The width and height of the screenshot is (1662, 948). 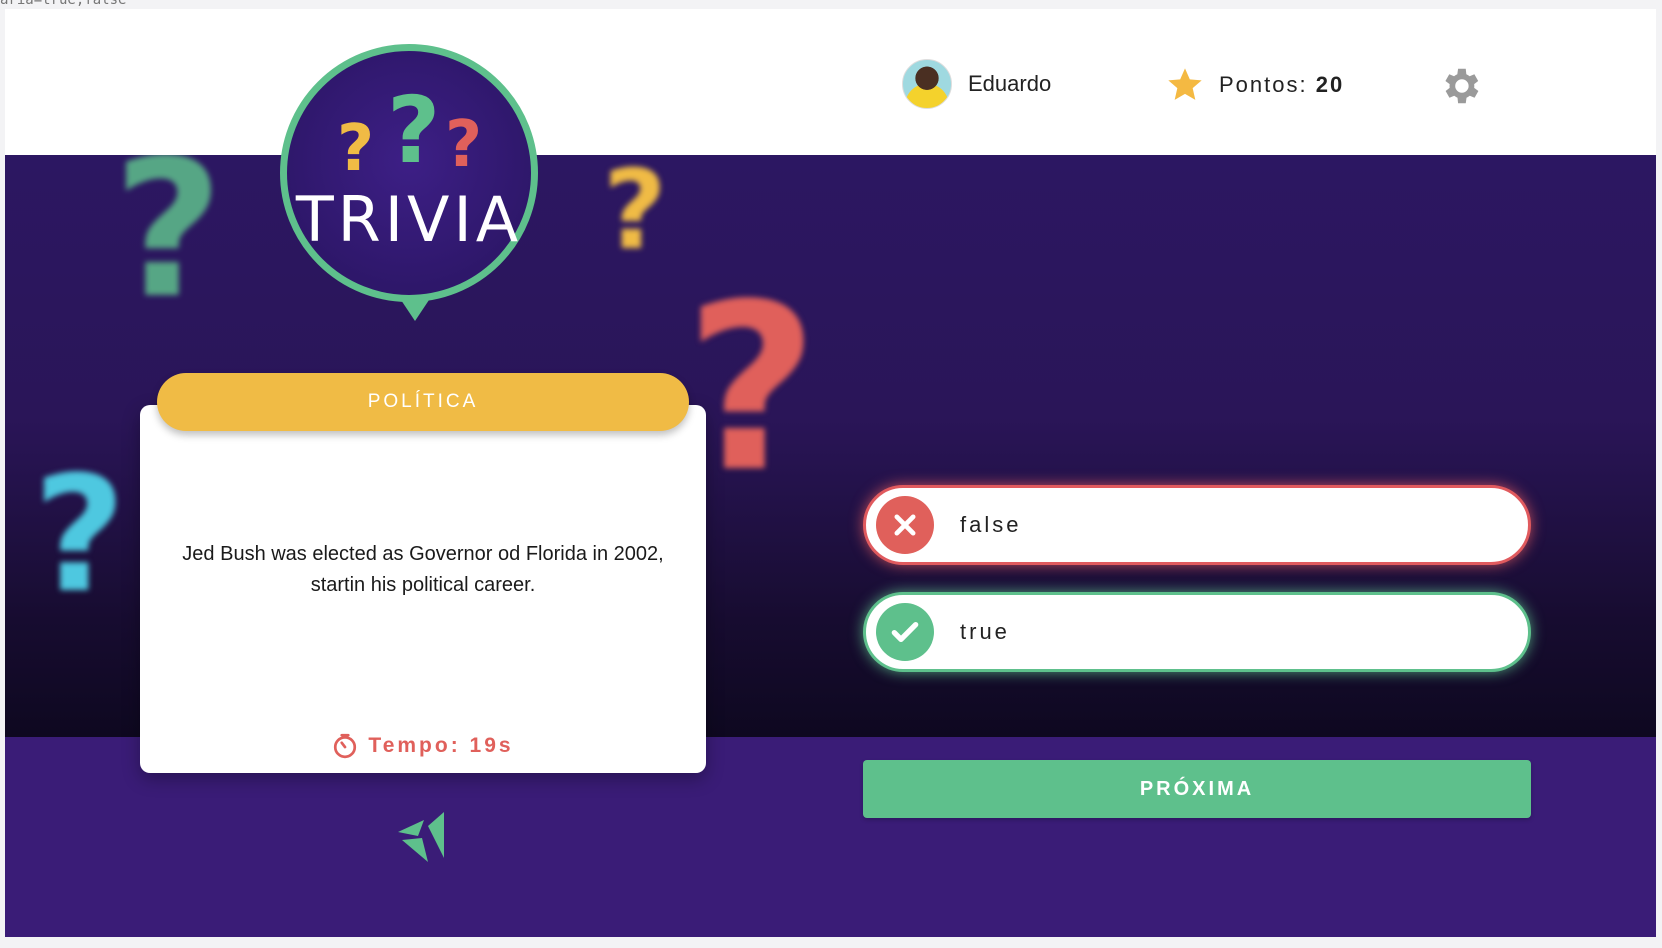 I want to click on answer-true: true, so click(x=1197, y=632).